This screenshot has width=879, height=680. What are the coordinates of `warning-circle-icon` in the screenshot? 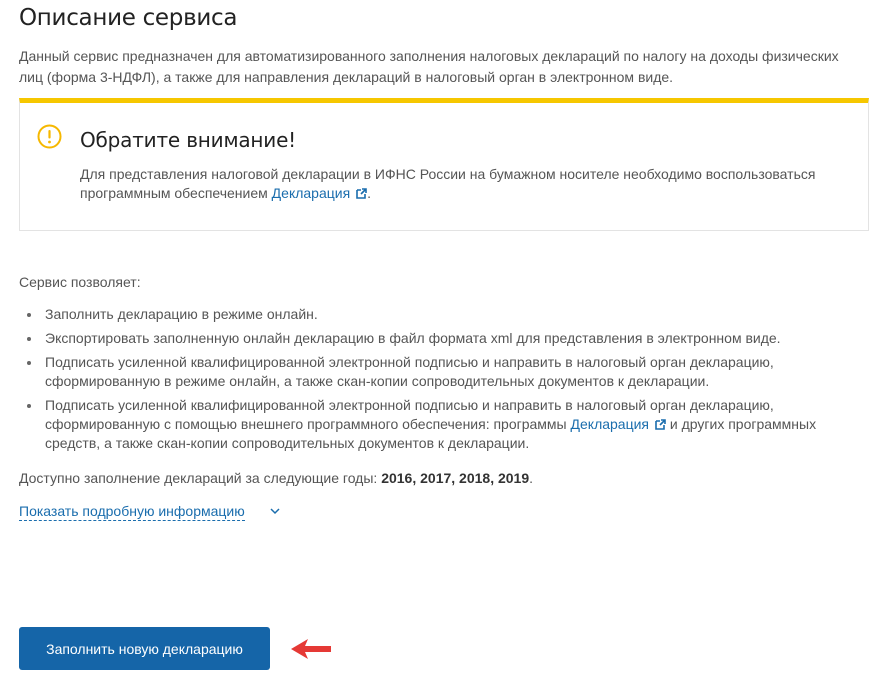 It's located at (49, 136).